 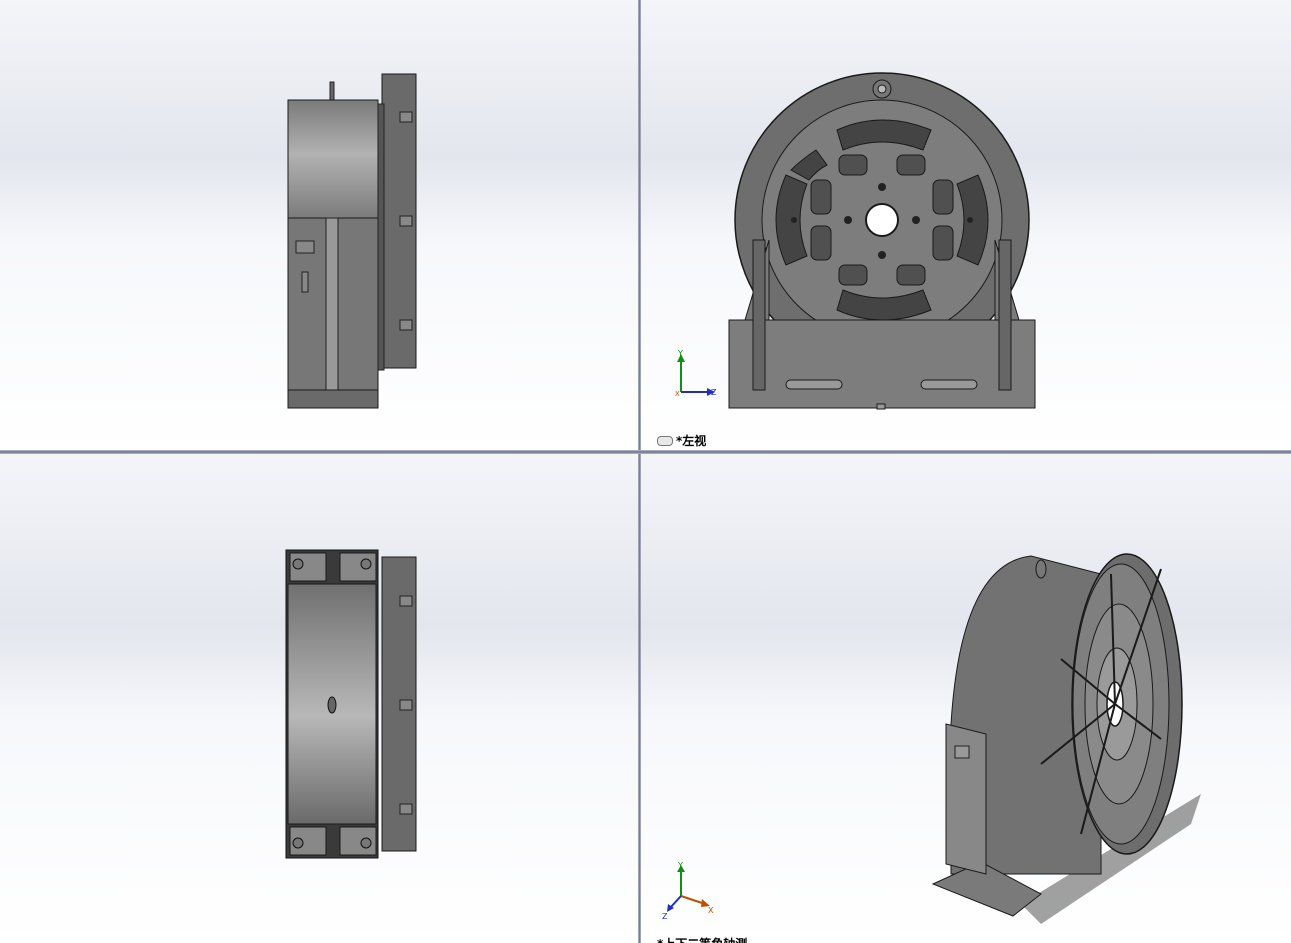 I want to click on view-link-icon, so click(x=665, y=440).